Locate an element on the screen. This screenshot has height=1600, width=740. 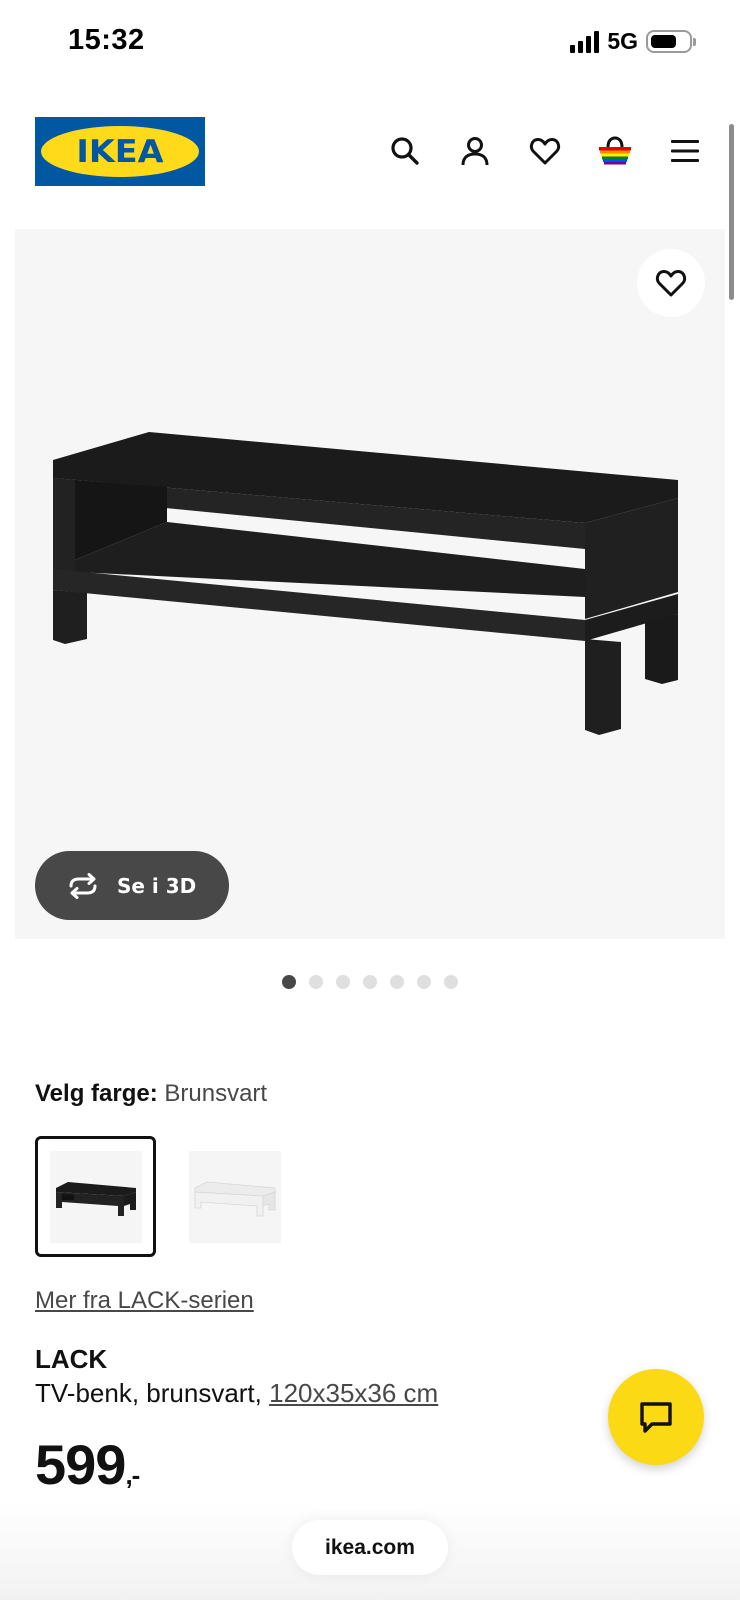
browser-url-bar: ikea.com is located at coordinates (370, 1547).